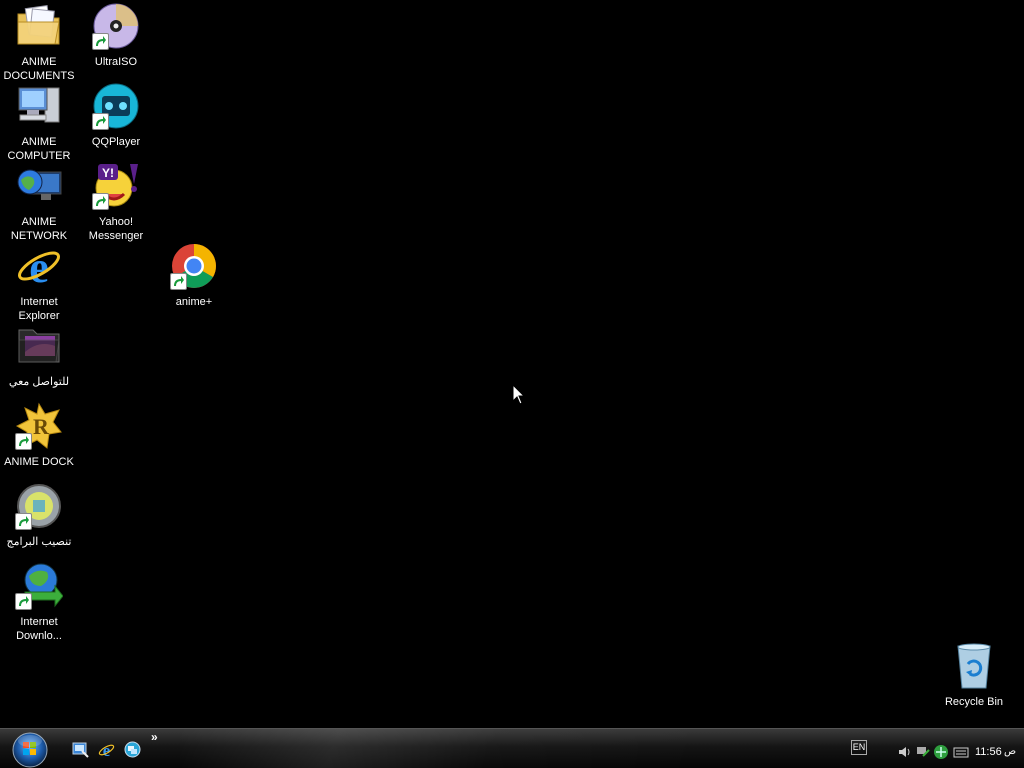  I want to click on chrome-icon, so click(194, 266).